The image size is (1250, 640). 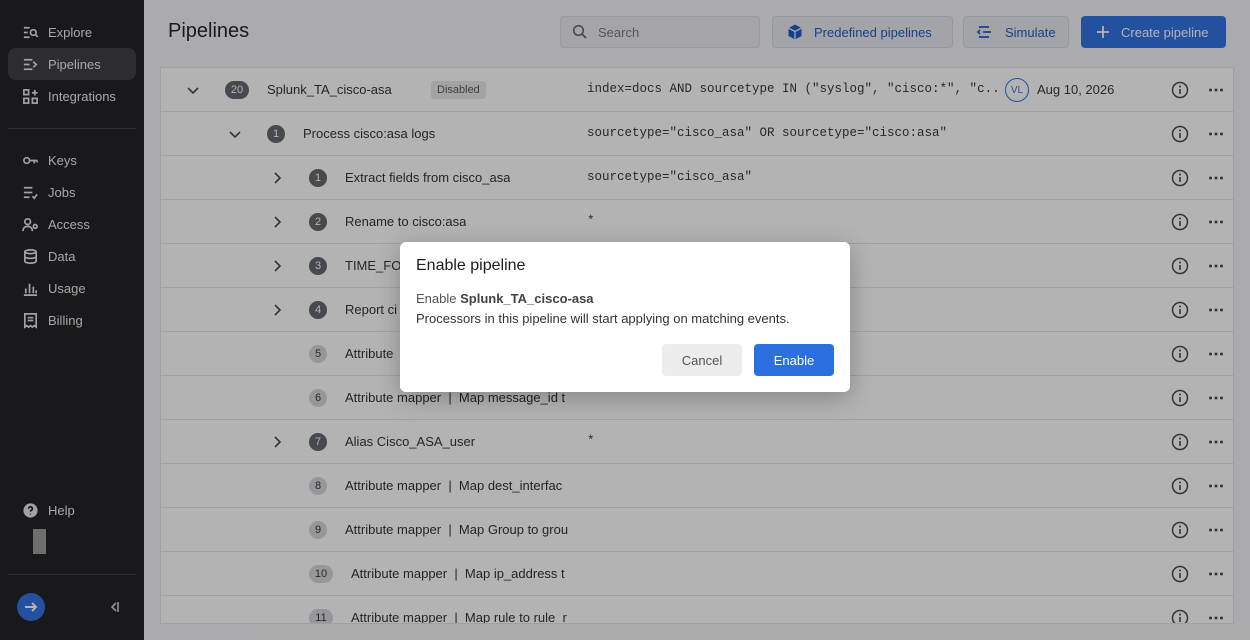 What do you see at coordinates (471, 265) in the screenshot?
I see `dialog-title: Enable pipeline` at bounding box center [471, 265].